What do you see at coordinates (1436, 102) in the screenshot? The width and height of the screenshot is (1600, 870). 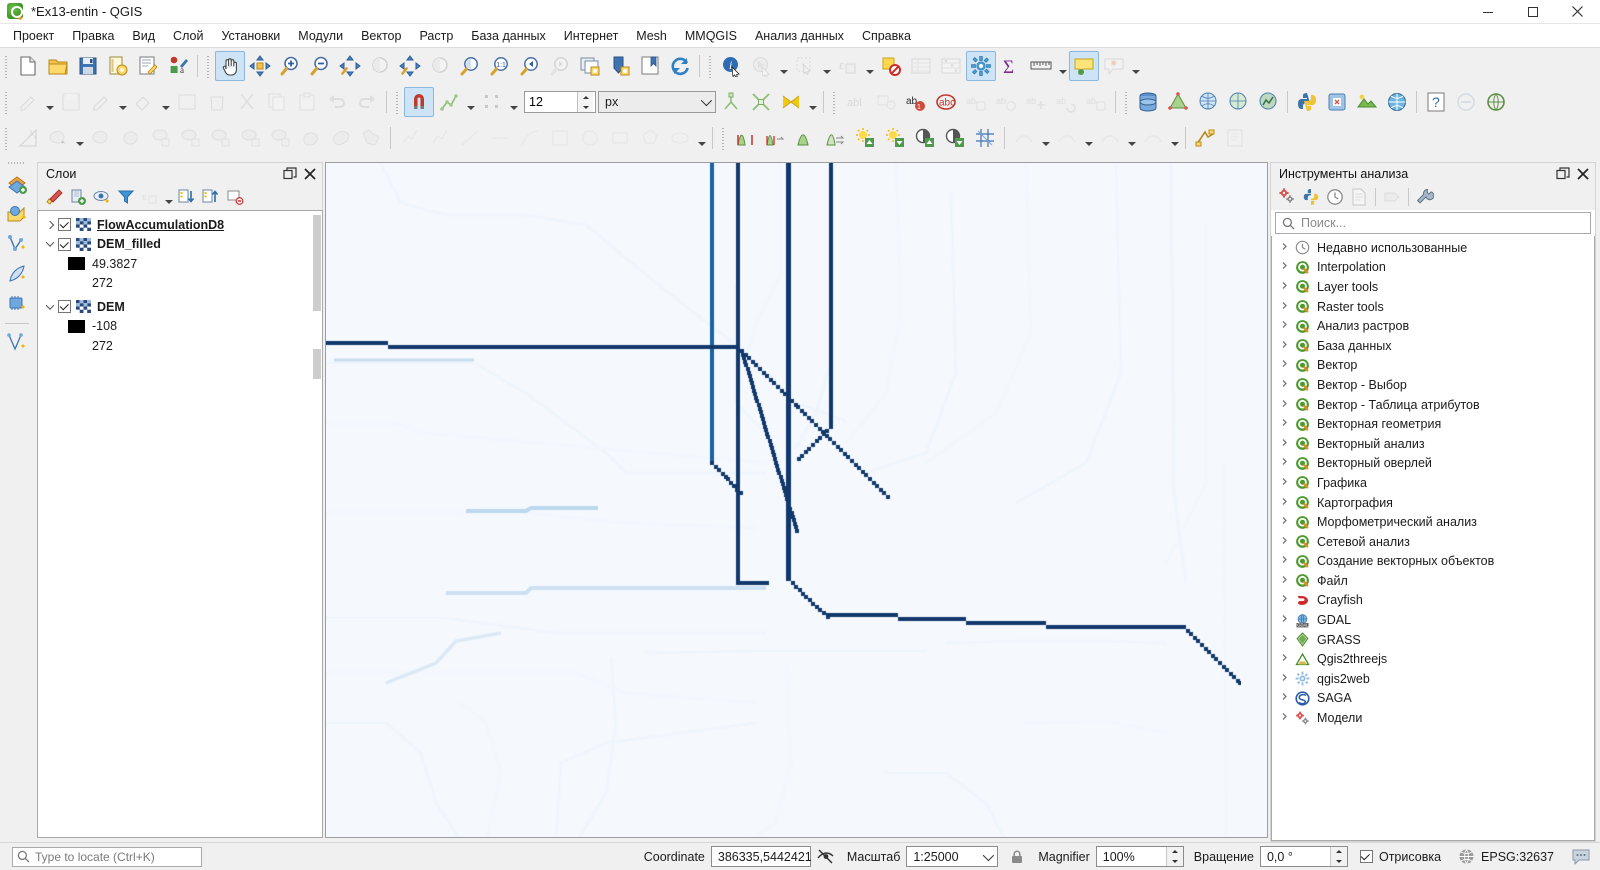 I see `help-contents-button: ?` at bounding box center [1436, 102].